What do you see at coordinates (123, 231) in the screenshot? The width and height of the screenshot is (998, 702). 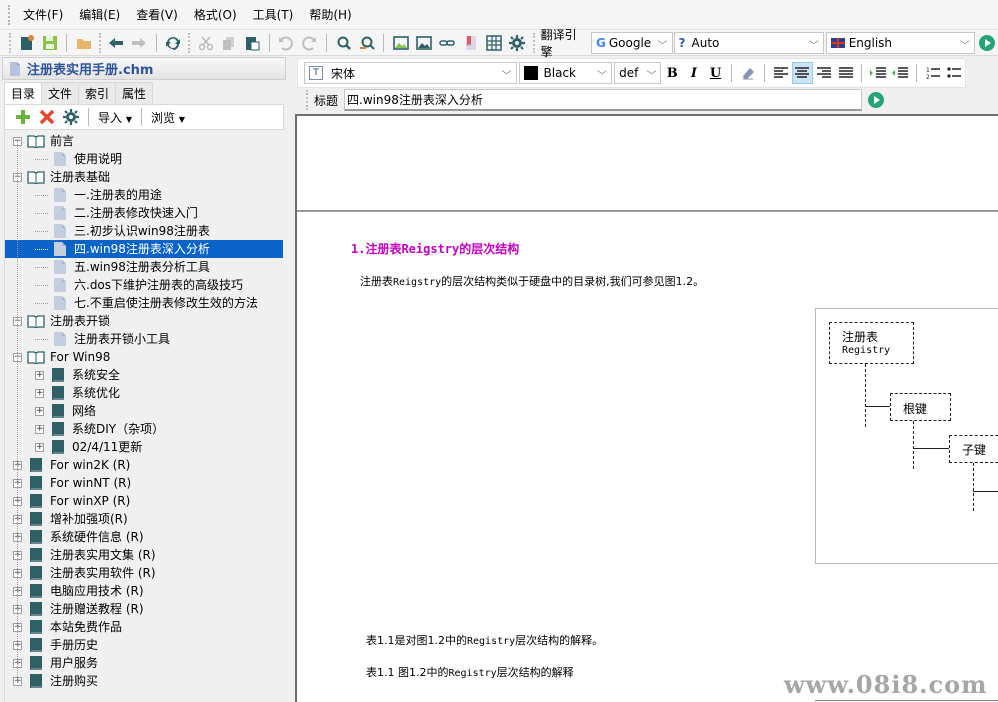 I see `tree-node: 三.初步认识win98注册表` at bounding box center [123, 231].